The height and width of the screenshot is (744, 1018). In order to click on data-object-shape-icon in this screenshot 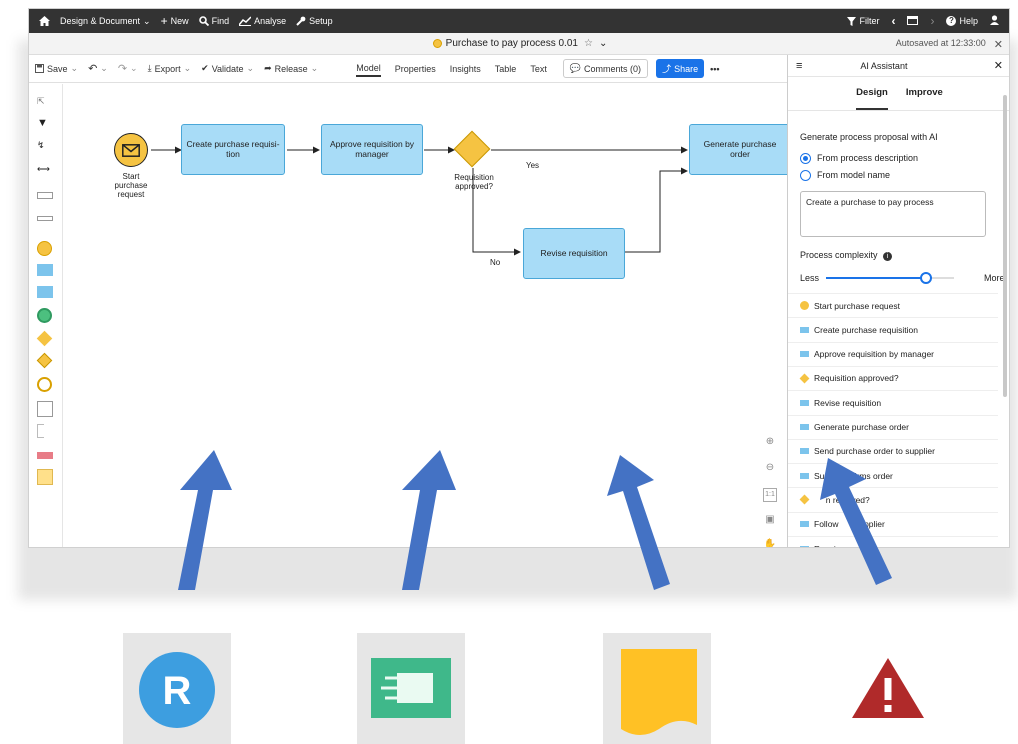, I will do `click(45, 455)`.